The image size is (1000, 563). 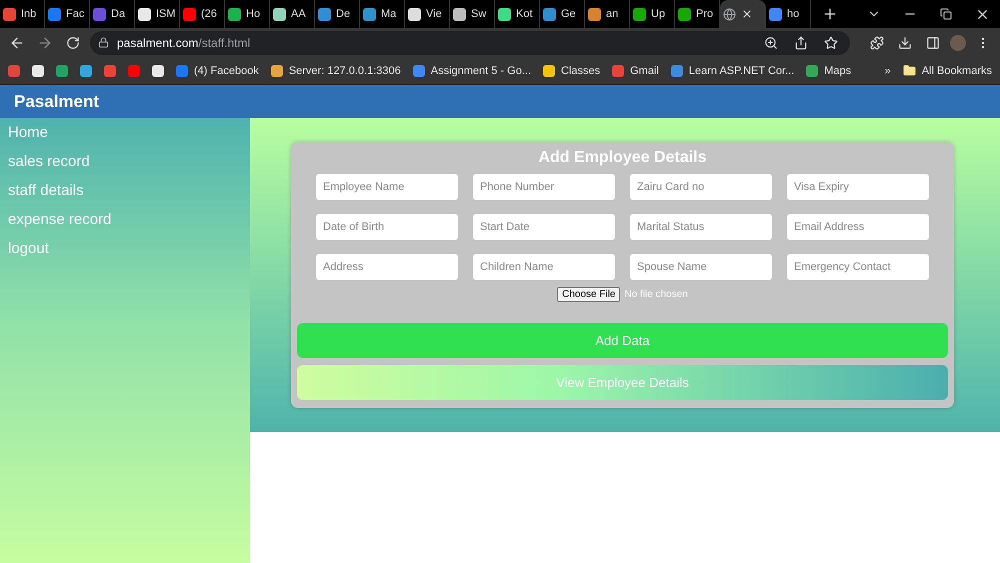 What do you see at coordinates (858, 267) in the screenshot?
I see `input-field: Emergency Contact` at bounding box center [858, 267].